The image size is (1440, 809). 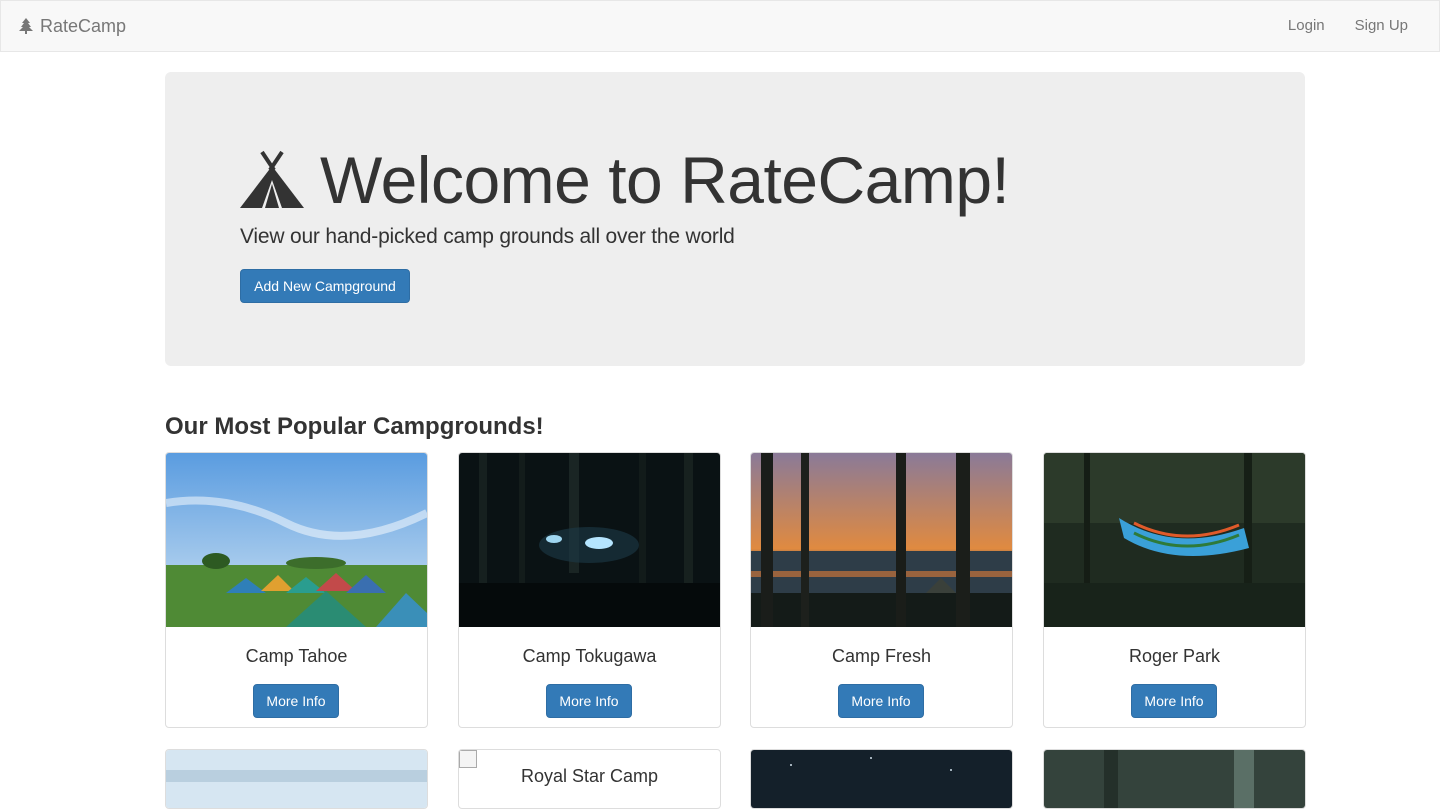 What do you see at coordinates (272, 179) in the screenshot?
I see `tent-icon` at bounding box center [272, 179].